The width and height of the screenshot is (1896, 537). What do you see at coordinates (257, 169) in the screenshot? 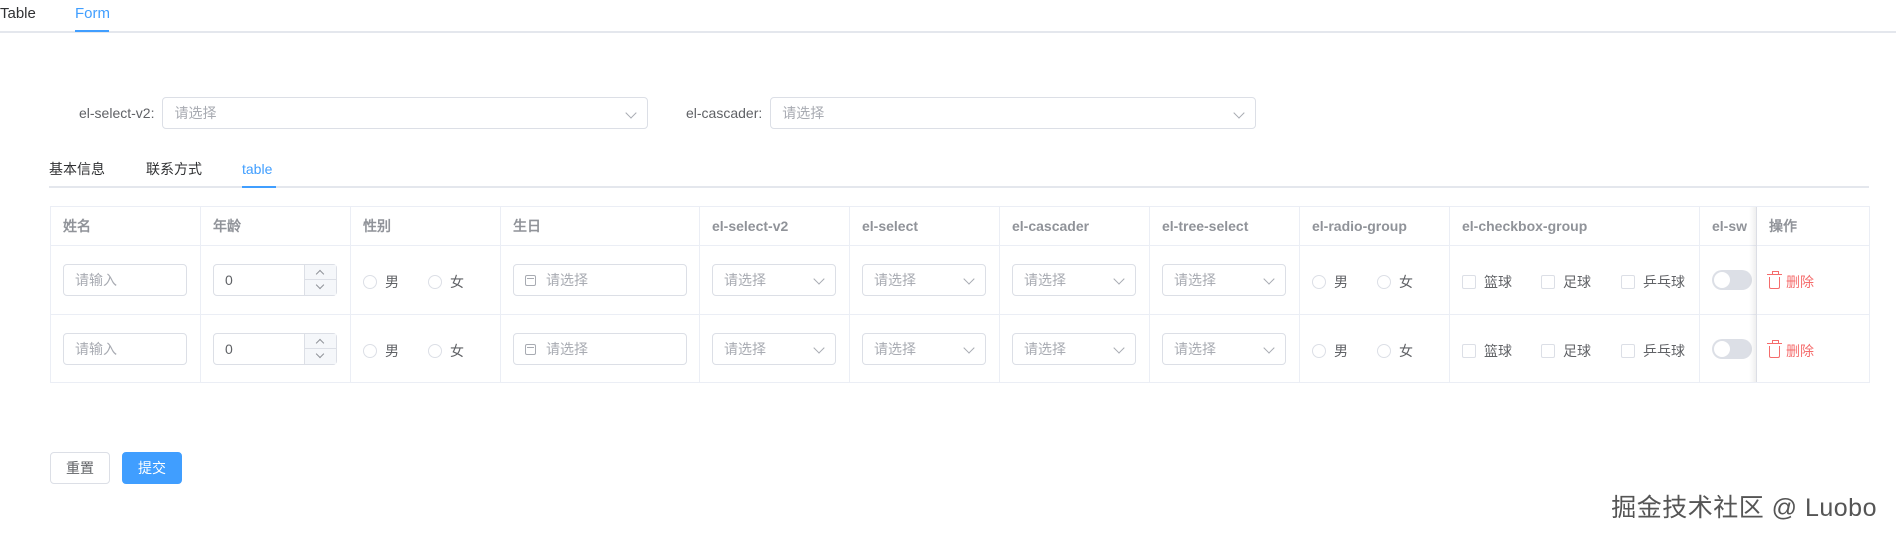
I see `tab-table-sub: table` at bounding box center [257, 169].